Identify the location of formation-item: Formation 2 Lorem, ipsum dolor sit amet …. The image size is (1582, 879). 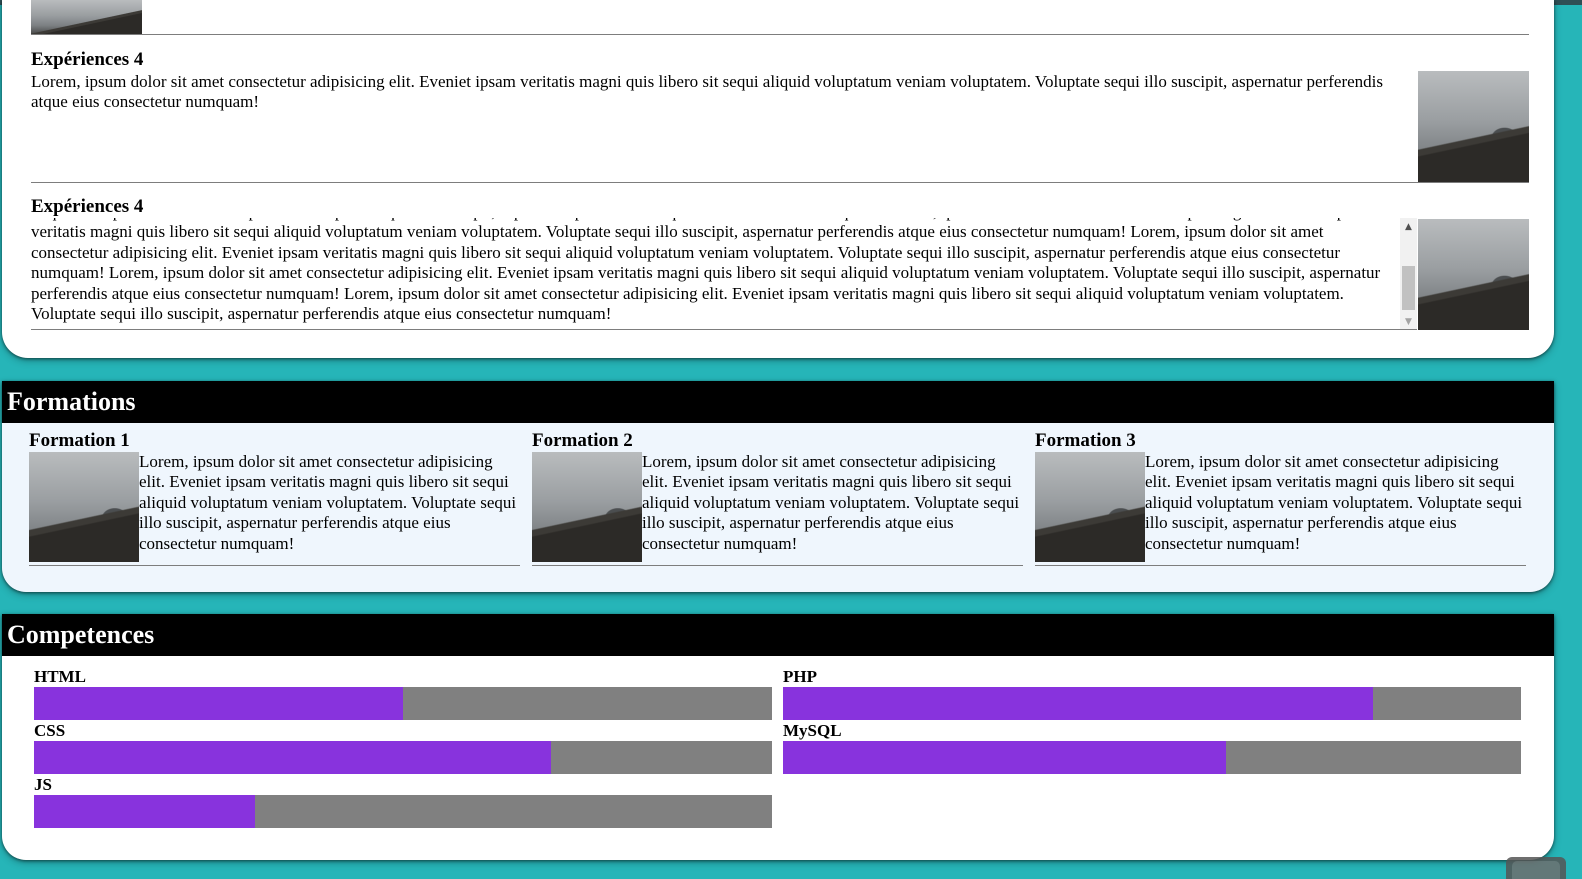
(777, 498).